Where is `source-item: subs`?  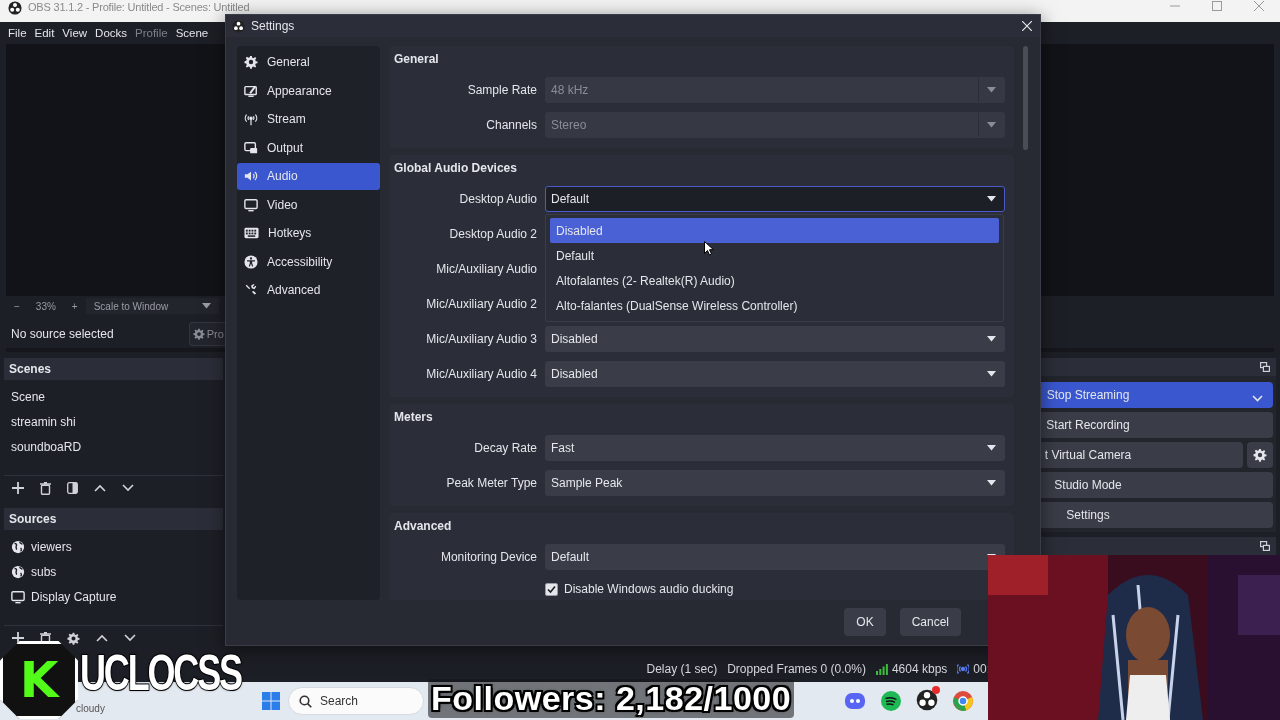 source-item: subs is located at coordinates (44, 571).